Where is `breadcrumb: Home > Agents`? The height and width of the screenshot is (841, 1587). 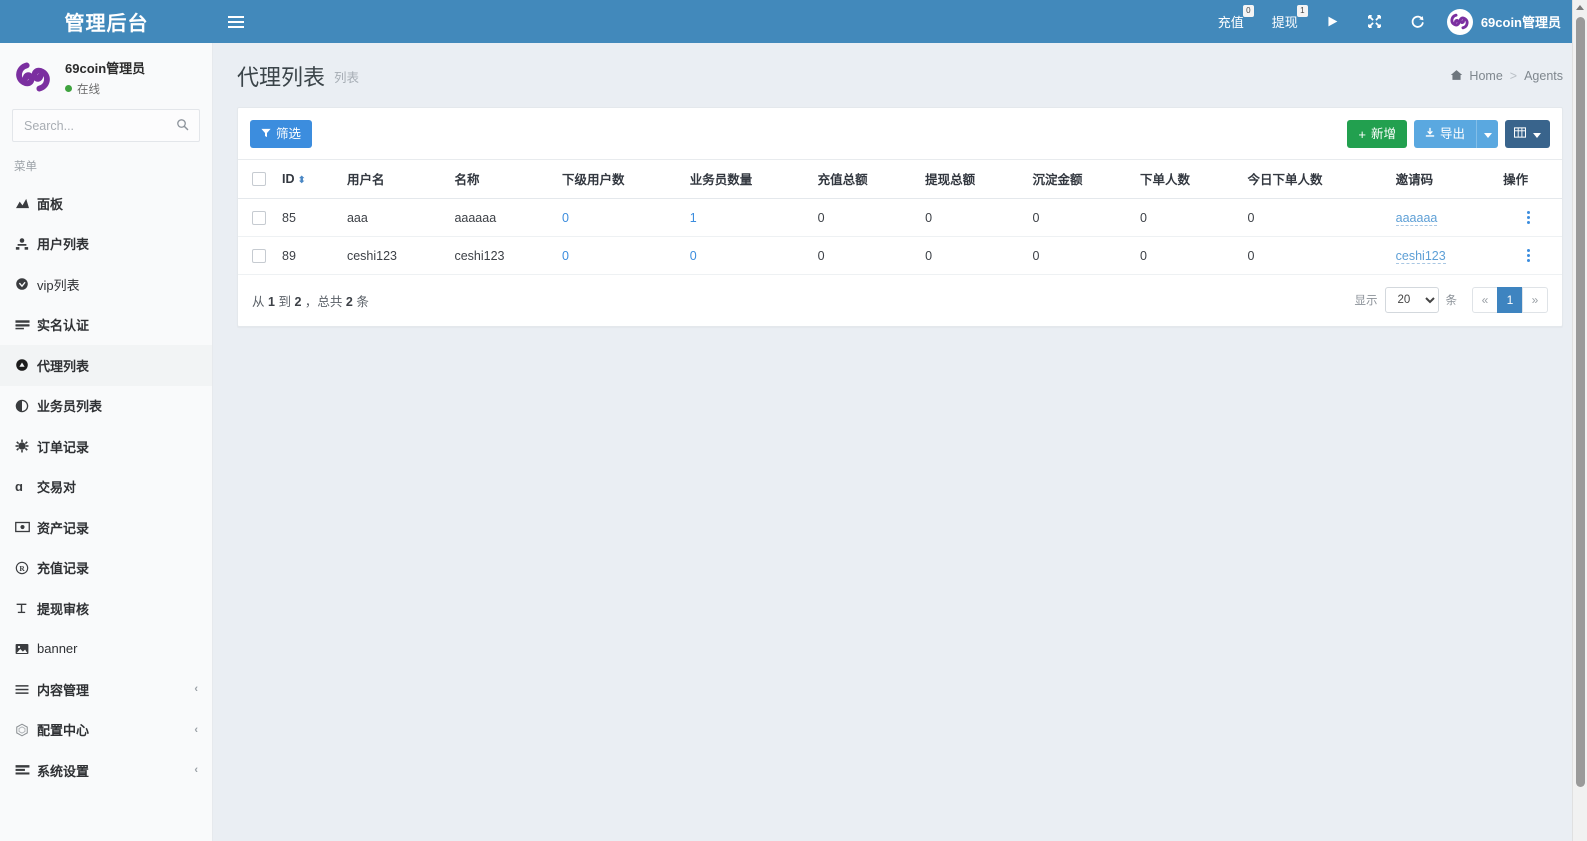
breadcrumb: Home > Agents is located at coordinates (1506, 76).